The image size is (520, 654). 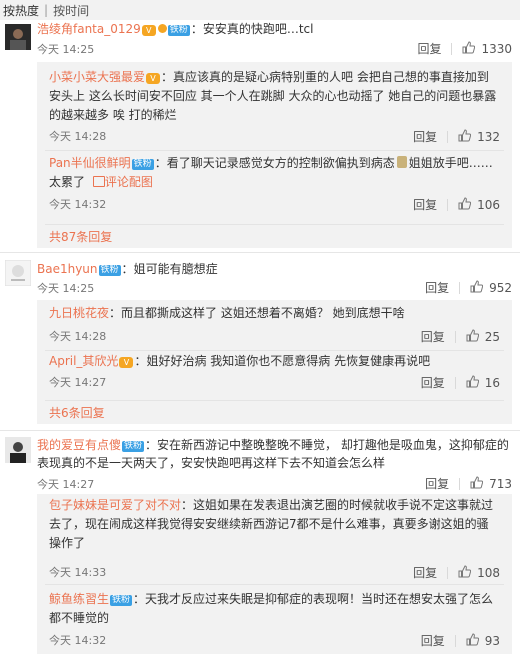 What do you see at coordinates (79, 313) in the screenshot?
I see `reply-username: 九日桃花夜` at bounding box center [79, 313].